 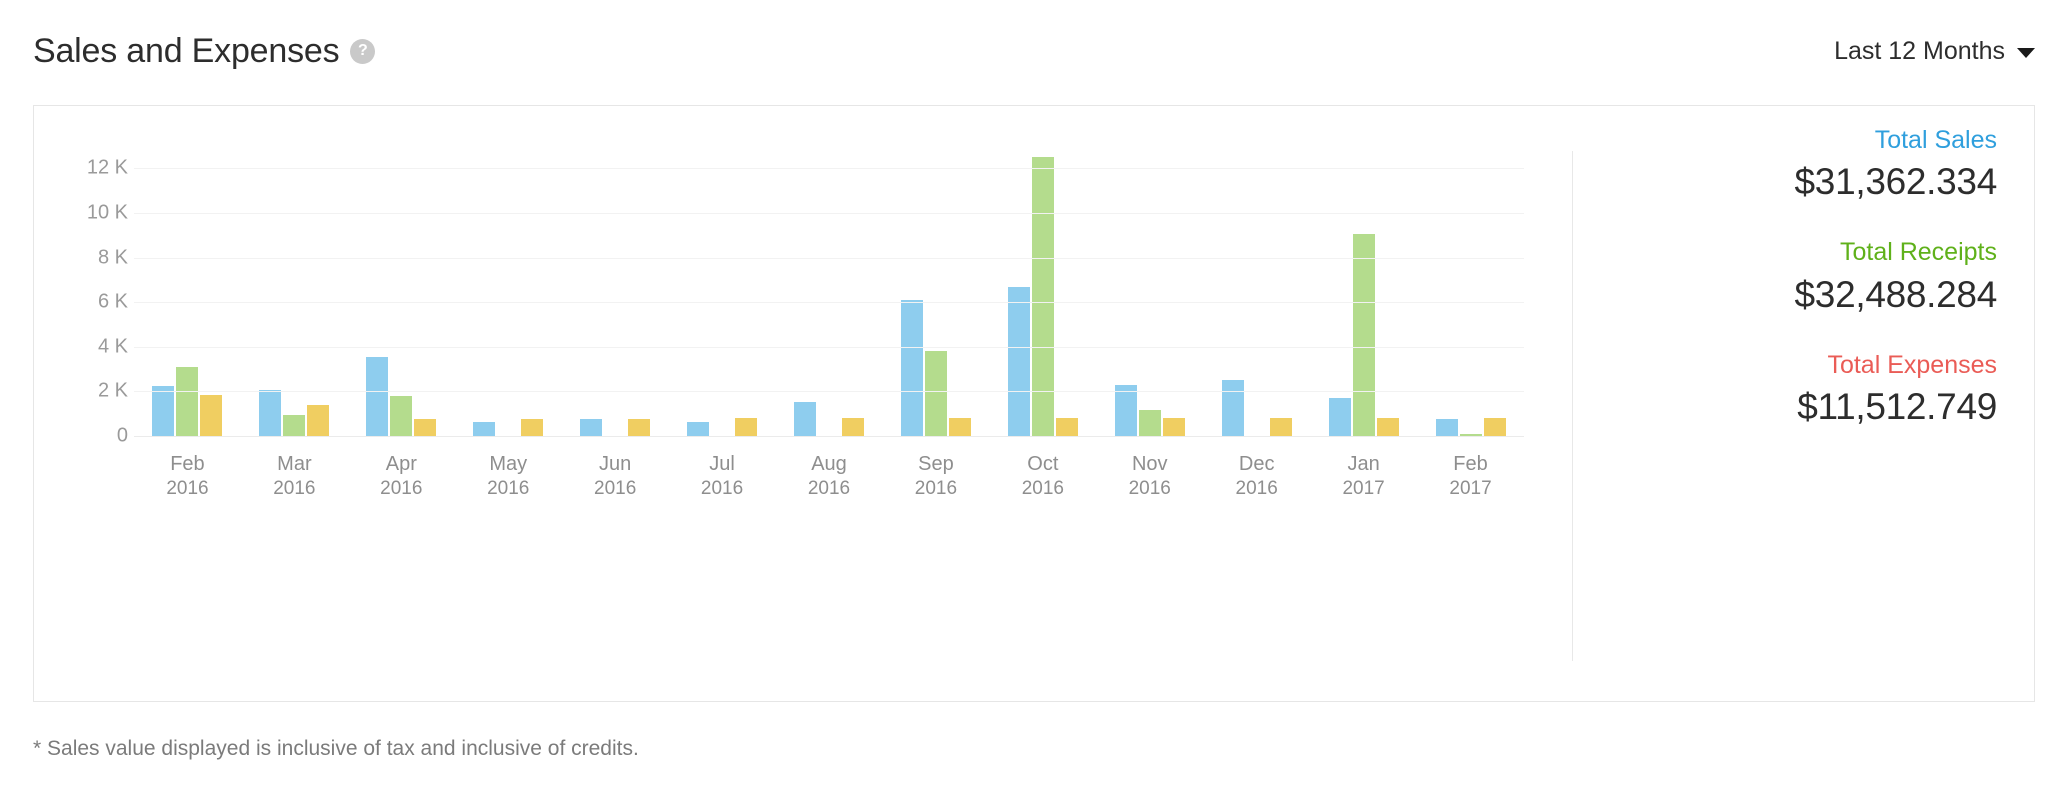 What do you see at coordinates (112, 257) in the screenshot?
I see `y-axis-tick-label: 8 K` at bounding box center [112, 257].